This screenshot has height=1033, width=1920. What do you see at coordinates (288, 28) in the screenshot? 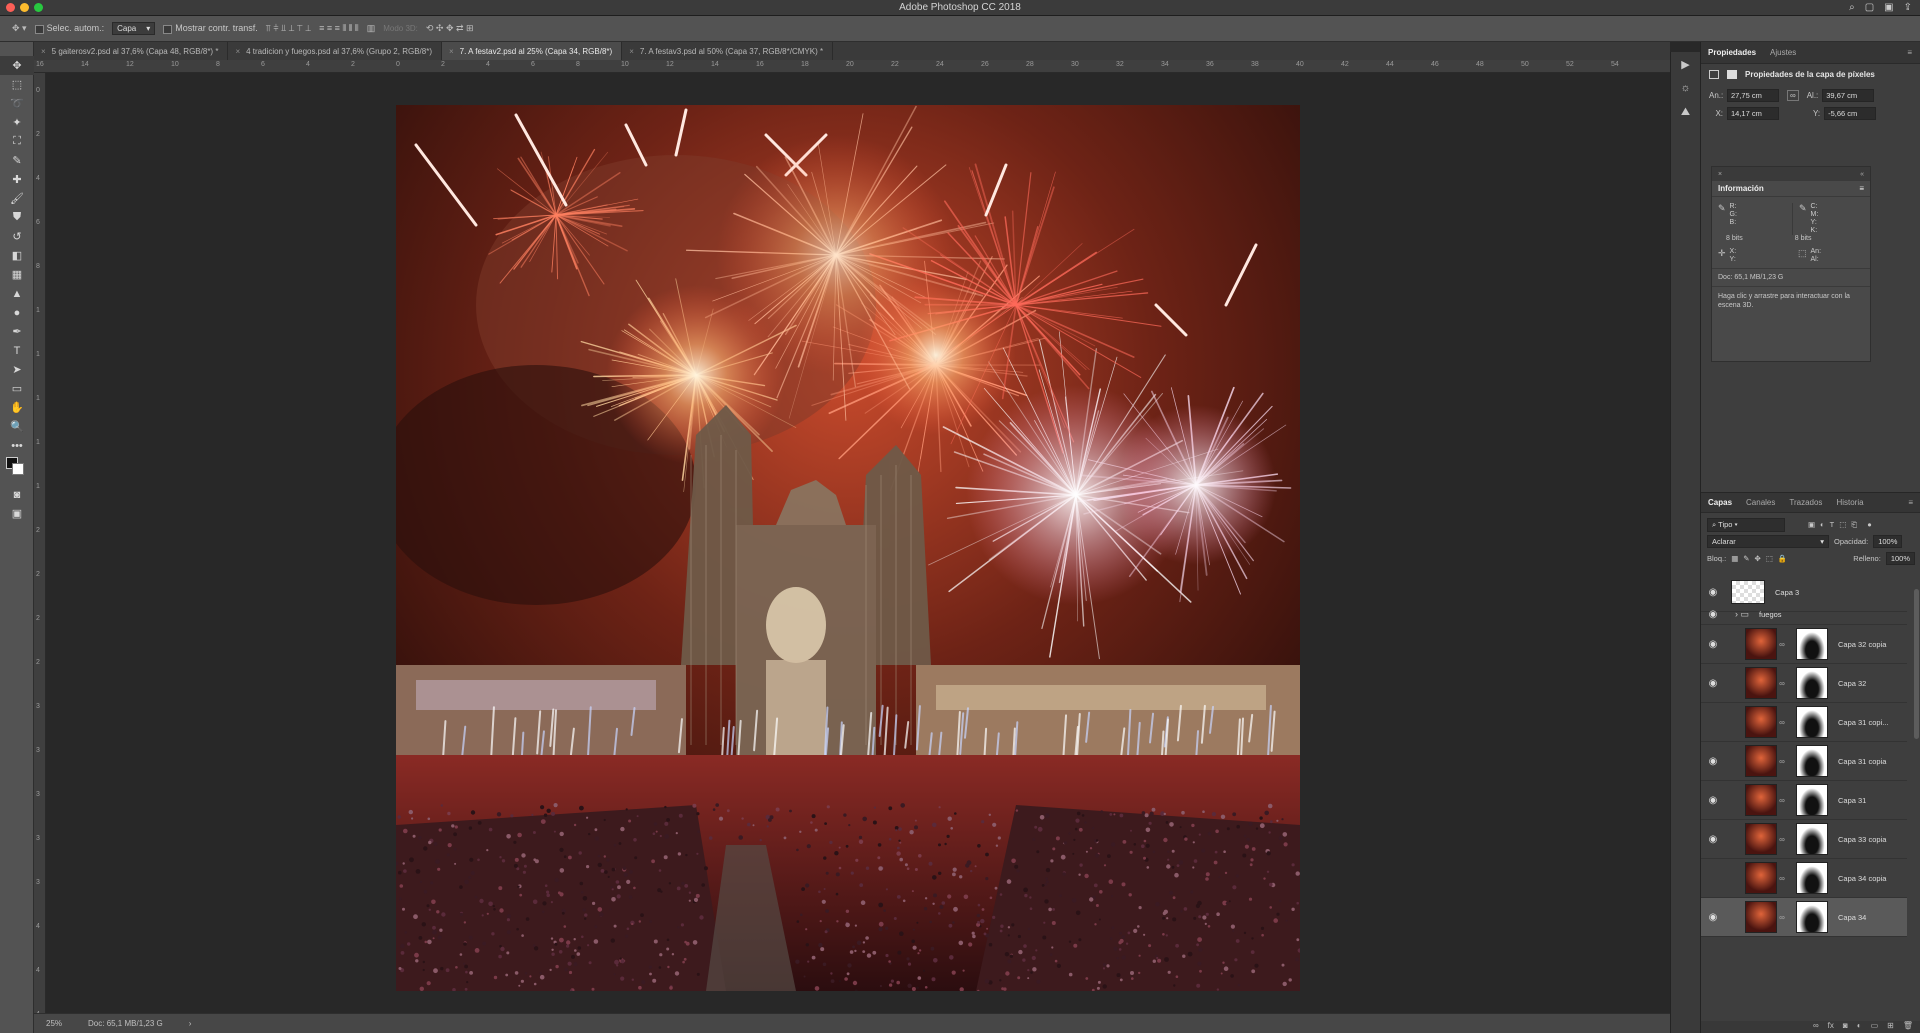
I see `align-buttons: ⫪ ⫩ ⫫ ⊥ ⊤ ⊥` at bounding box center [288, 28].